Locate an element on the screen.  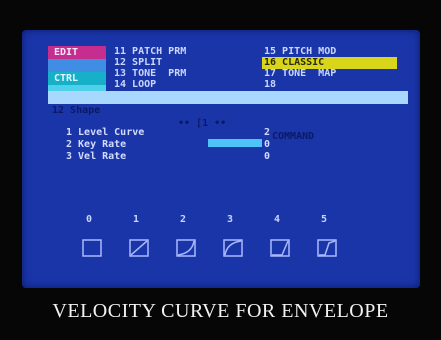
curve-number-1: 1 is located at coordinates (136, 219).